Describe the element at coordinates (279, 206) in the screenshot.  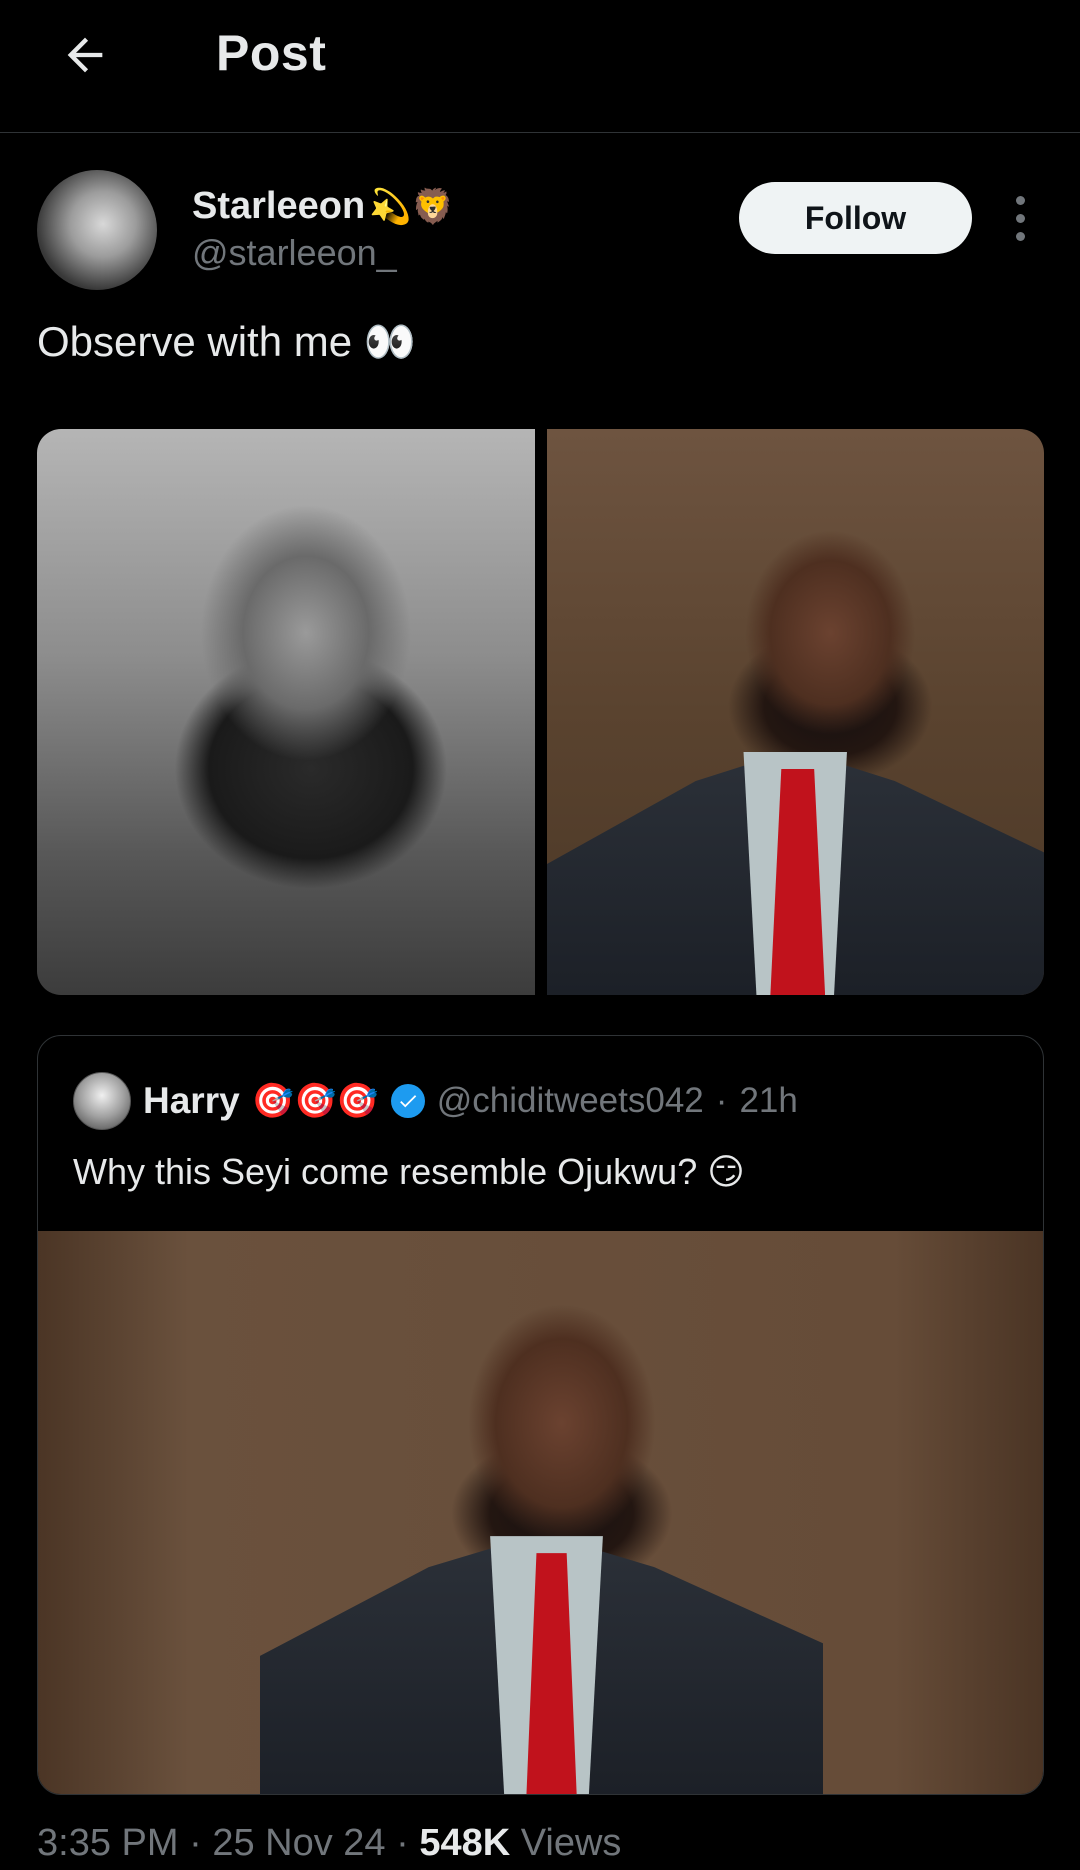
I see `author-name-text: Starleeon` at that location.